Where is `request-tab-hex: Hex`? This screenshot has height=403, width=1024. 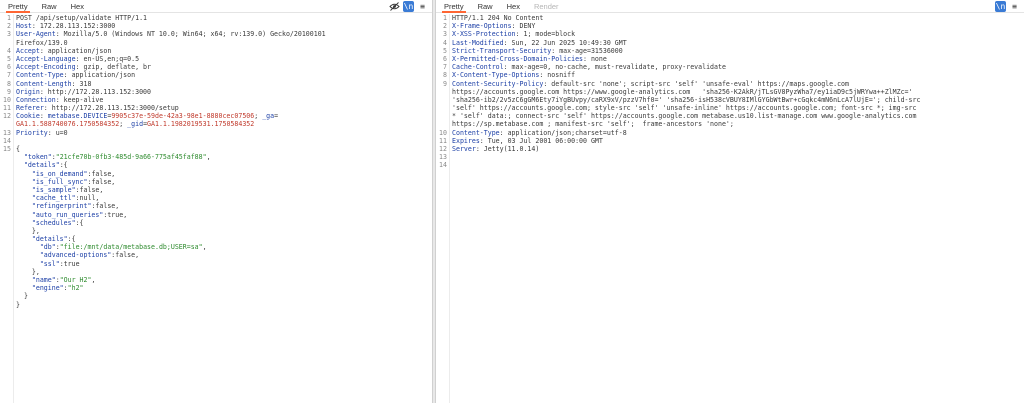
request-tab-hex: Hex is located at coordinates (77, 6).